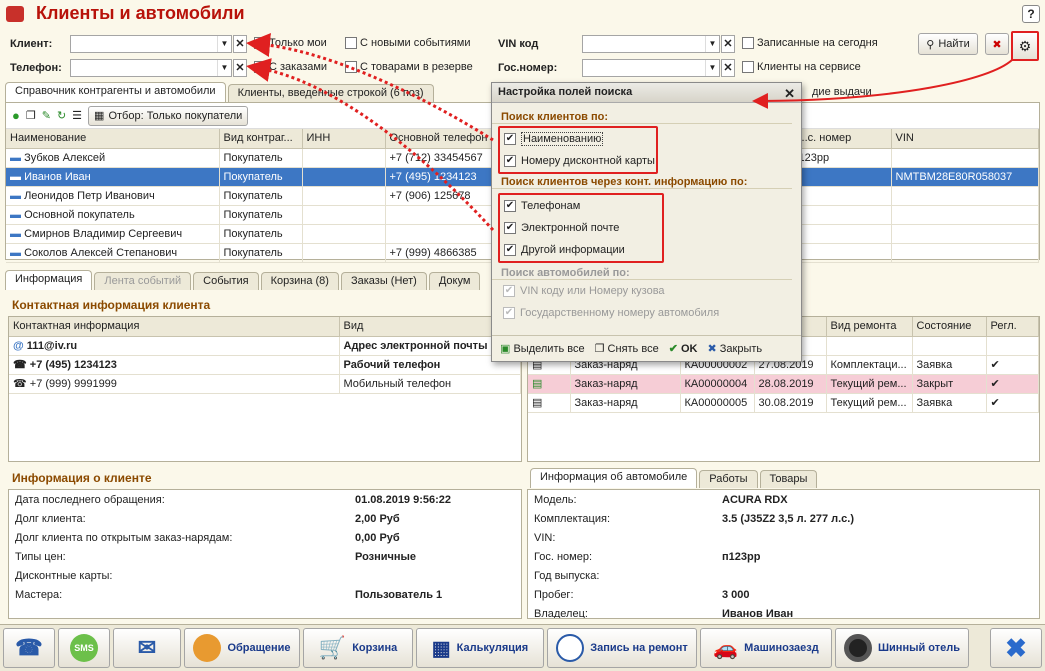  I want to click on arrow-settings, so click(882, 84).